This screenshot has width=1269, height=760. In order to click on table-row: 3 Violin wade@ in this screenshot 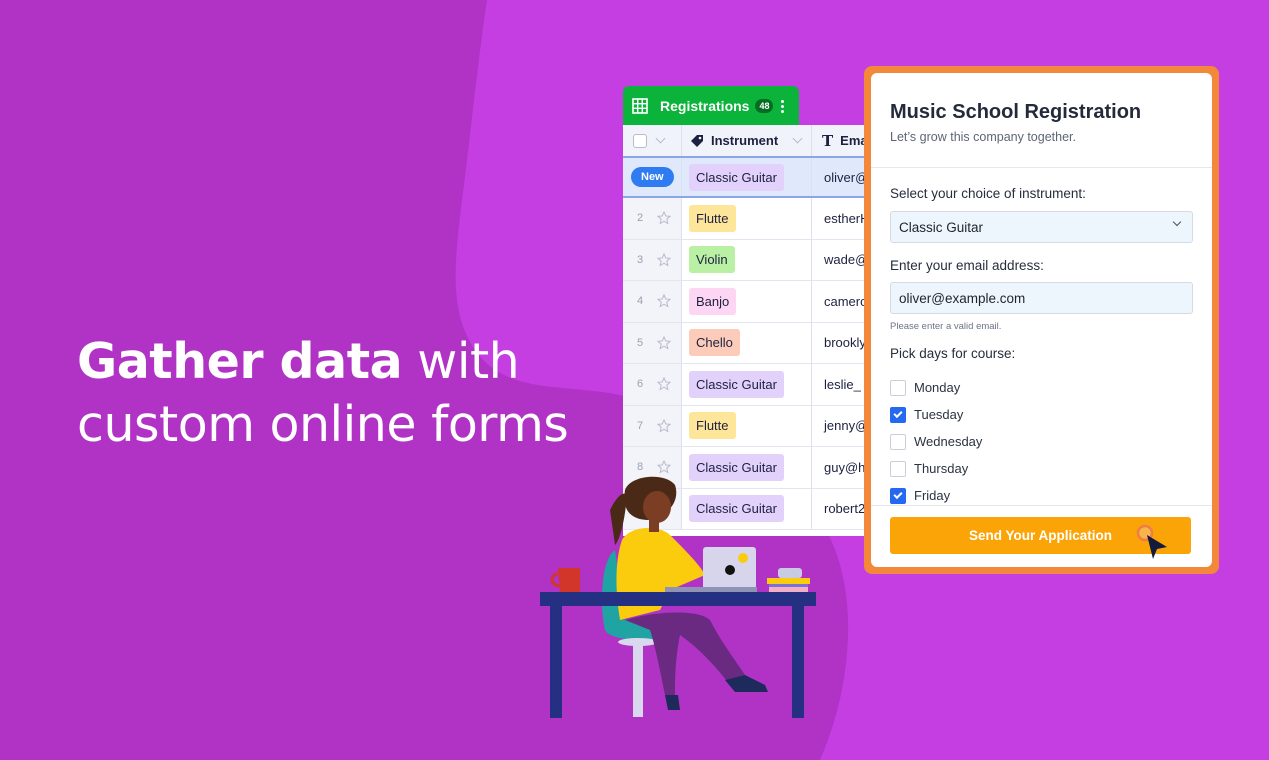, I will do `click(753, 260)`.